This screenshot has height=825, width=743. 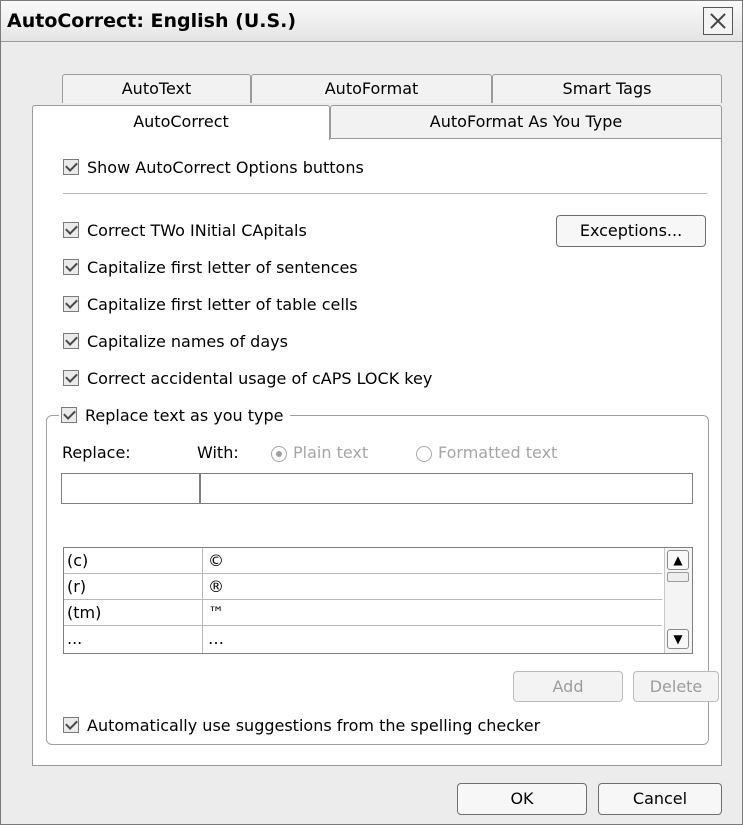 I want to click on vertical-scrollbar: ▲ ▼, so click(x=678, y=600).